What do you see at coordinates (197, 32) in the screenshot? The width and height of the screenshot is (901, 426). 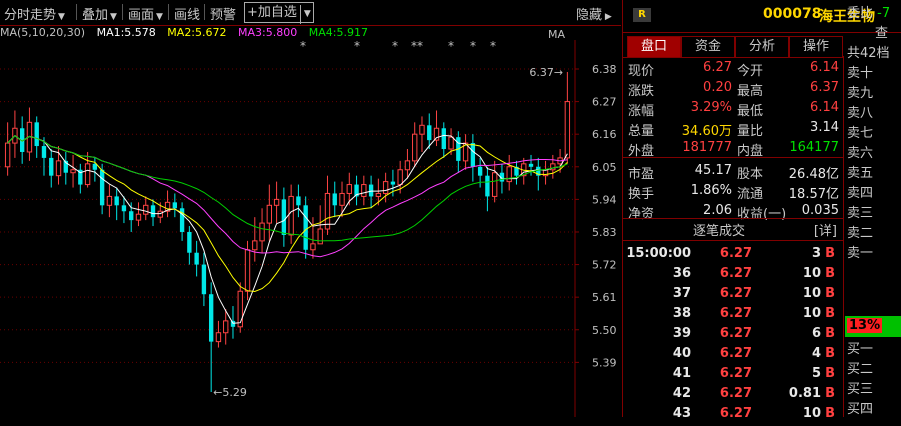 I see `ma2-value: MA2:5.672` at bounding box center [197, 32].